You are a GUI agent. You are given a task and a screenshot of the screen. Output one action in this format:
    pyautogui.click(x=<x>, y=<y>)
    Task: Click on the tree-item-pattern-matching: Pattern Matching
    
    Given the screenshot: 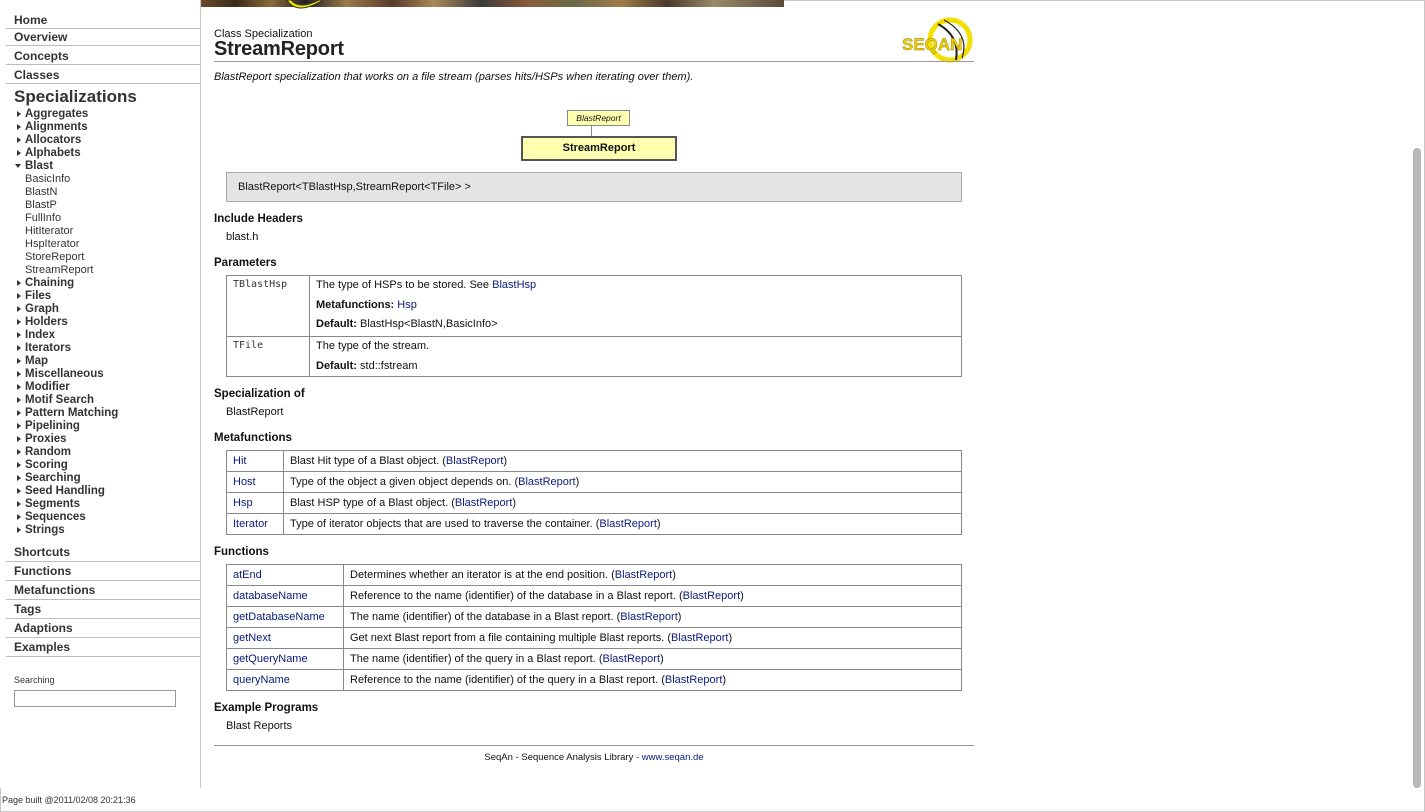 What is the action you would take?
    pyautogui.click(x=107, y=413)
    